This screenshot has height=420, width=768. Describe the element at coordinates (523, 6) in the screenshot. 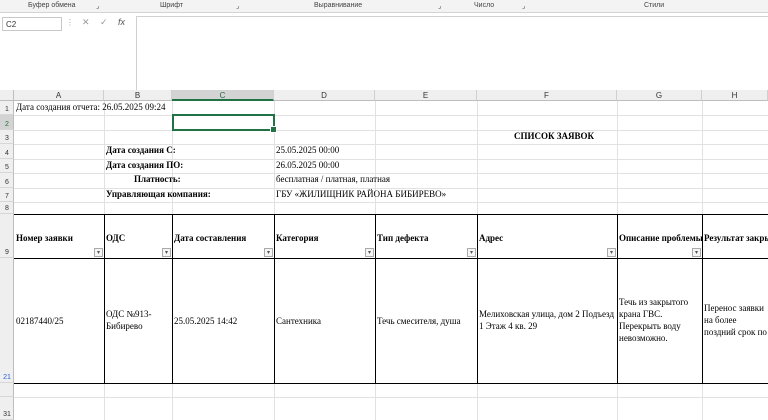

I see `number-launcher-icon: ⌟` at that location.